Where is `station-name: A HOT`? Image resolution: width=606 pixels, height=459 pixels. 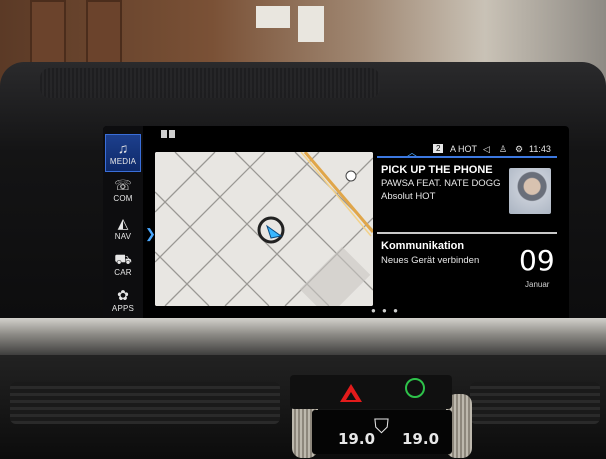
station-name: A HOT is located at coordinates (464, 149).